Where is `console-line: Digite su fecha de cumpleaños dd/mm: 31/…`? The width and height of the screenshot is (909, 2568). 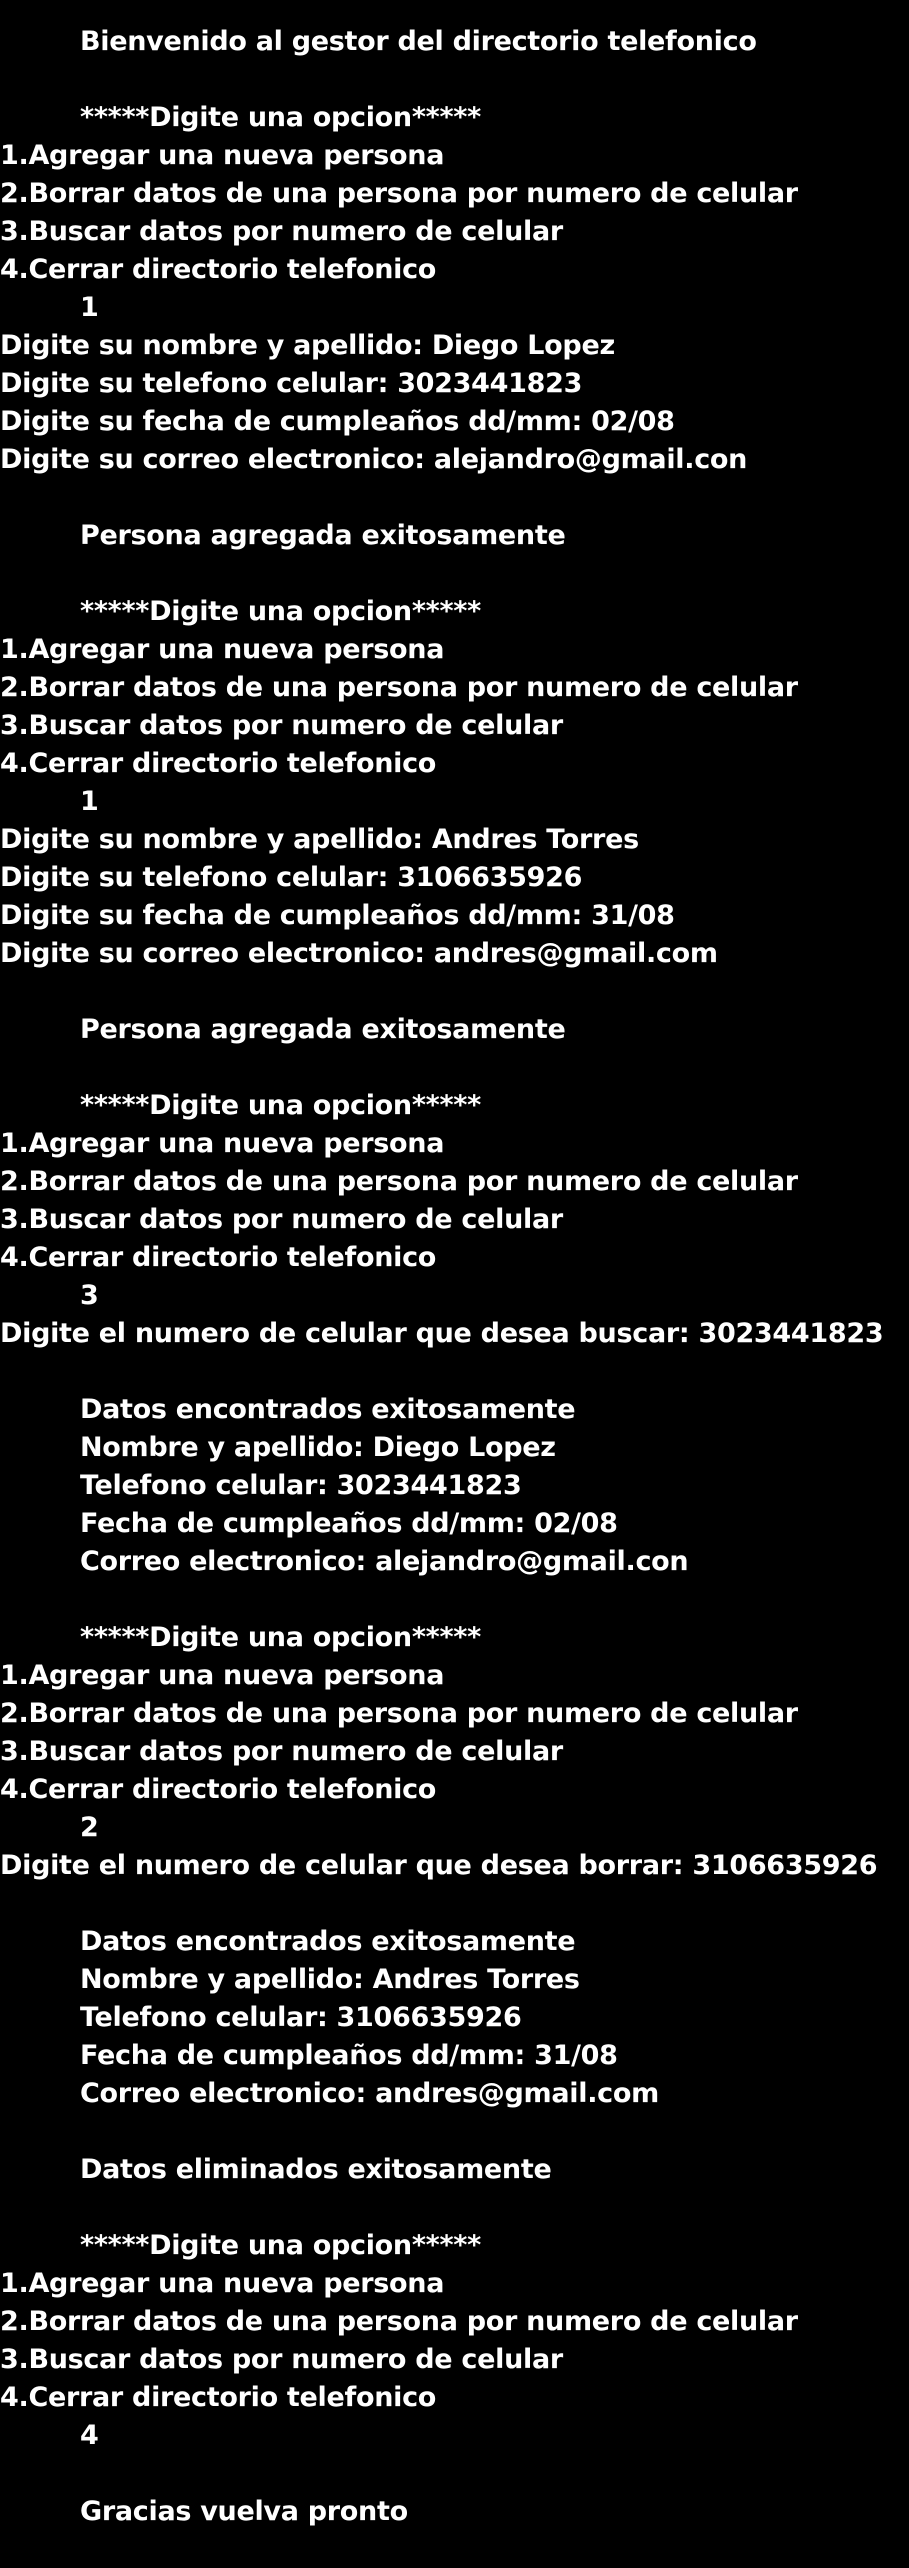
console-line: Digite su fecha de cumpleaños dd/mm: 31/… is located at coordinates (337, 915).